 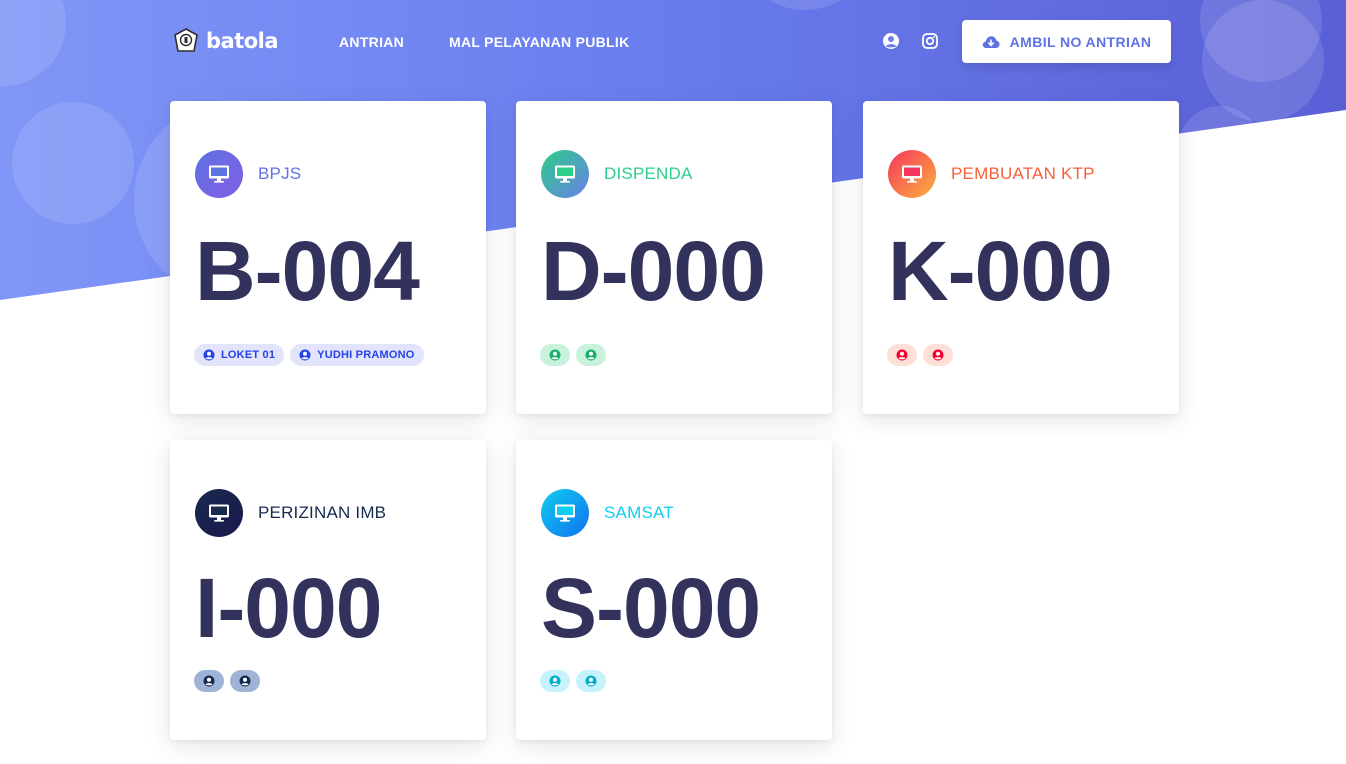 I want to click on queue-card-pembuatan-ktp: PEMBUATAN KTP K-000, so click(x=1021, y=257).